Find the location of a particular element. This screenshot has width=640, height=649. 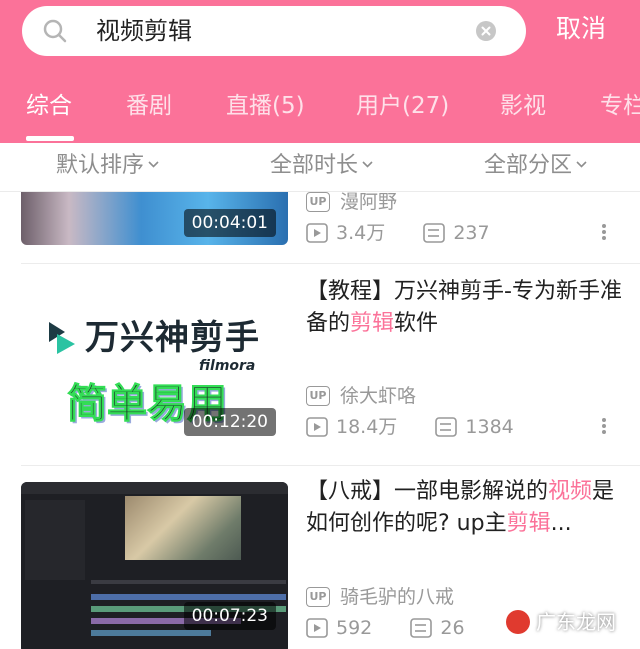

uploader-line: UP 徐大虾咯 is located at coordinates (361, 396).